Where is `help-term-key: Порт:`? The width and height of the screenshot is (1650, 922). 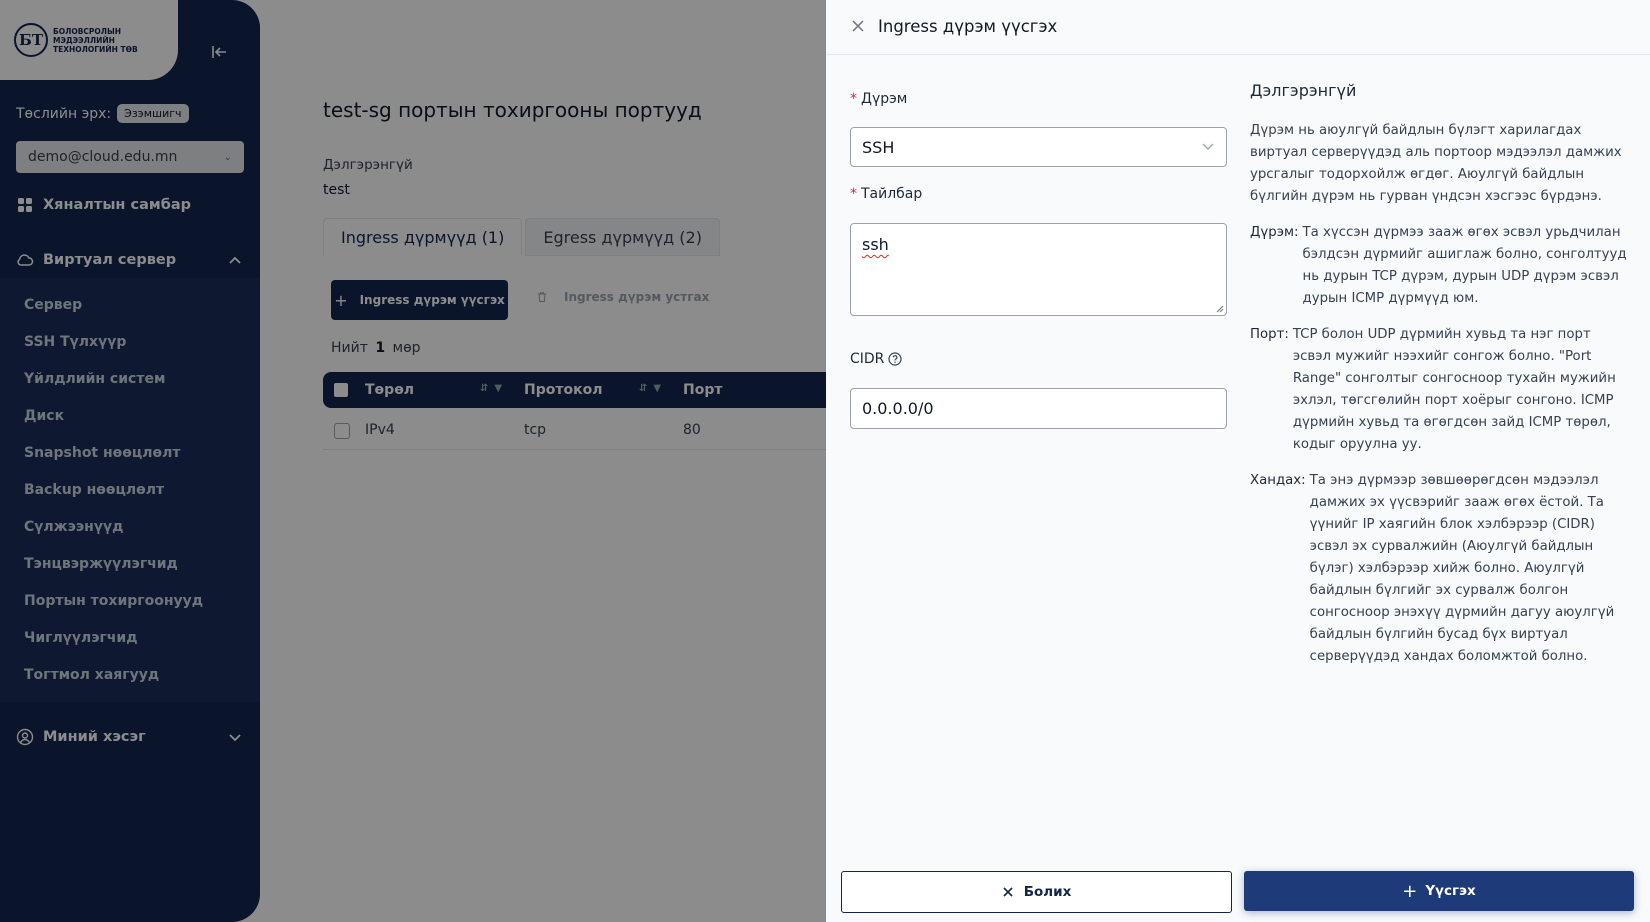
help-term-key: Порт: is located at coordinates (1269, 334).